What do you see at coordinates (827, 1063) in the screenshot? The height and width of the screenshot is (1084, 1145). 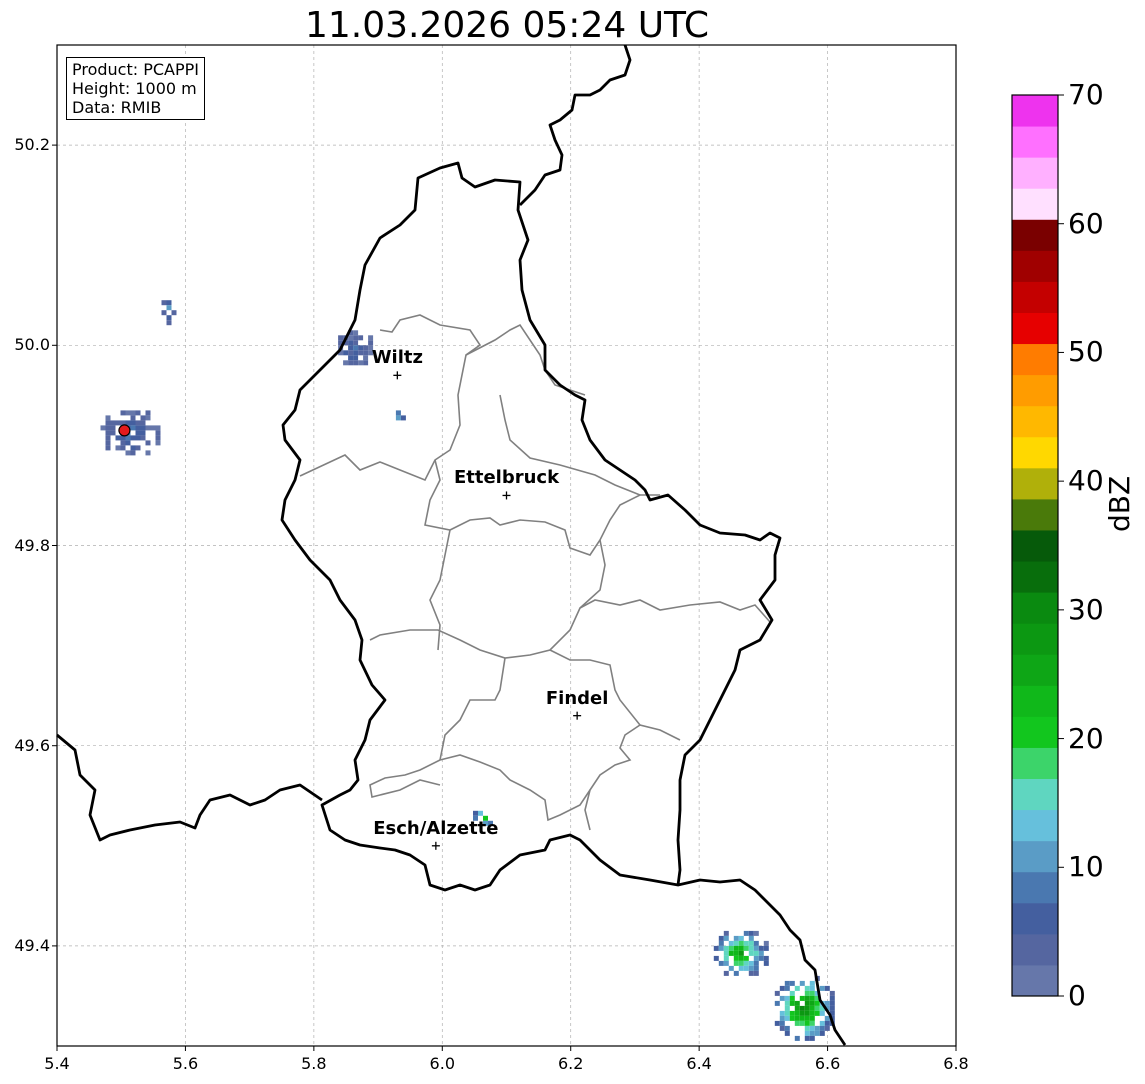 I see `x-tick-label: 6.6` at bounding box center [827, 1063].